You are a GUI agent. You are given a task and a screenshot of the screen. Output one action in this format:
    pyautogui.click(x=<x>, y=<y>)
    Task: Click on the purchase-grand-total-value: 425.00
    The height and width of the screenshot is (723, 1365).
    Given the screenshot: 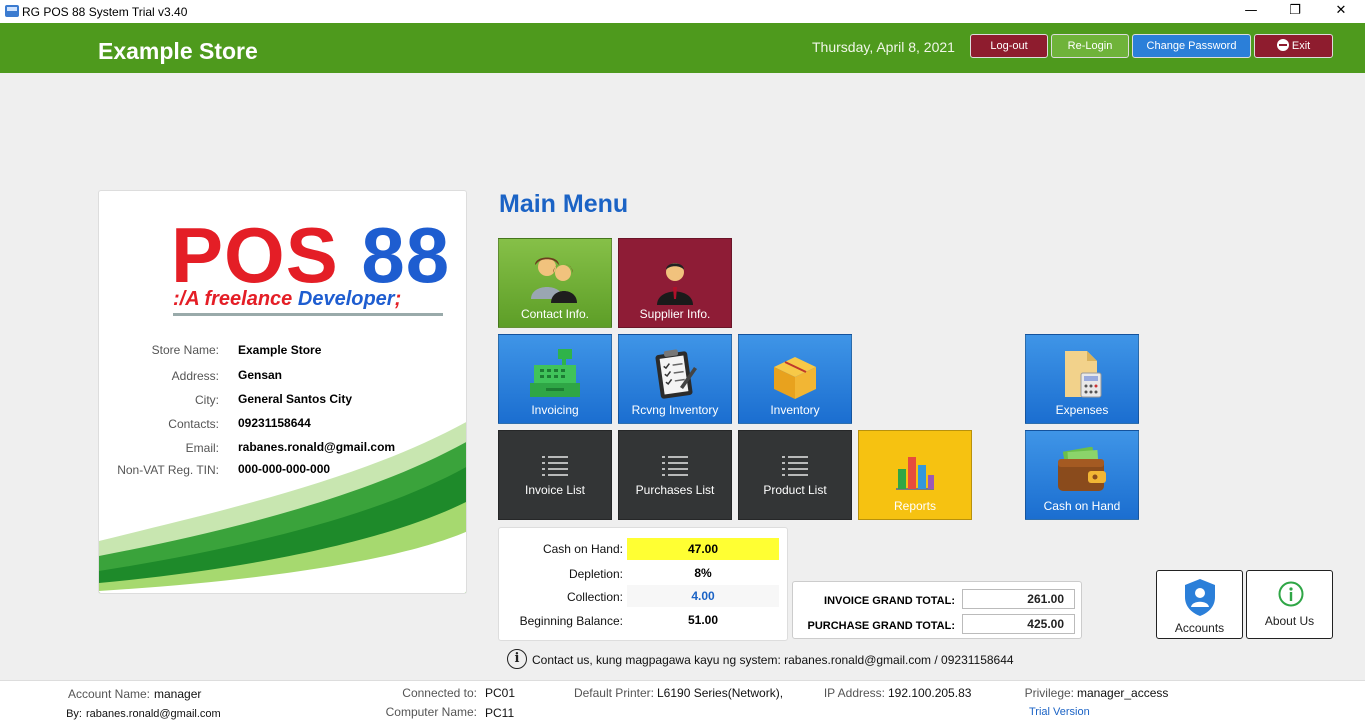 What is the action you would take?
    pyautogui.click(x=1018, y=624)
    